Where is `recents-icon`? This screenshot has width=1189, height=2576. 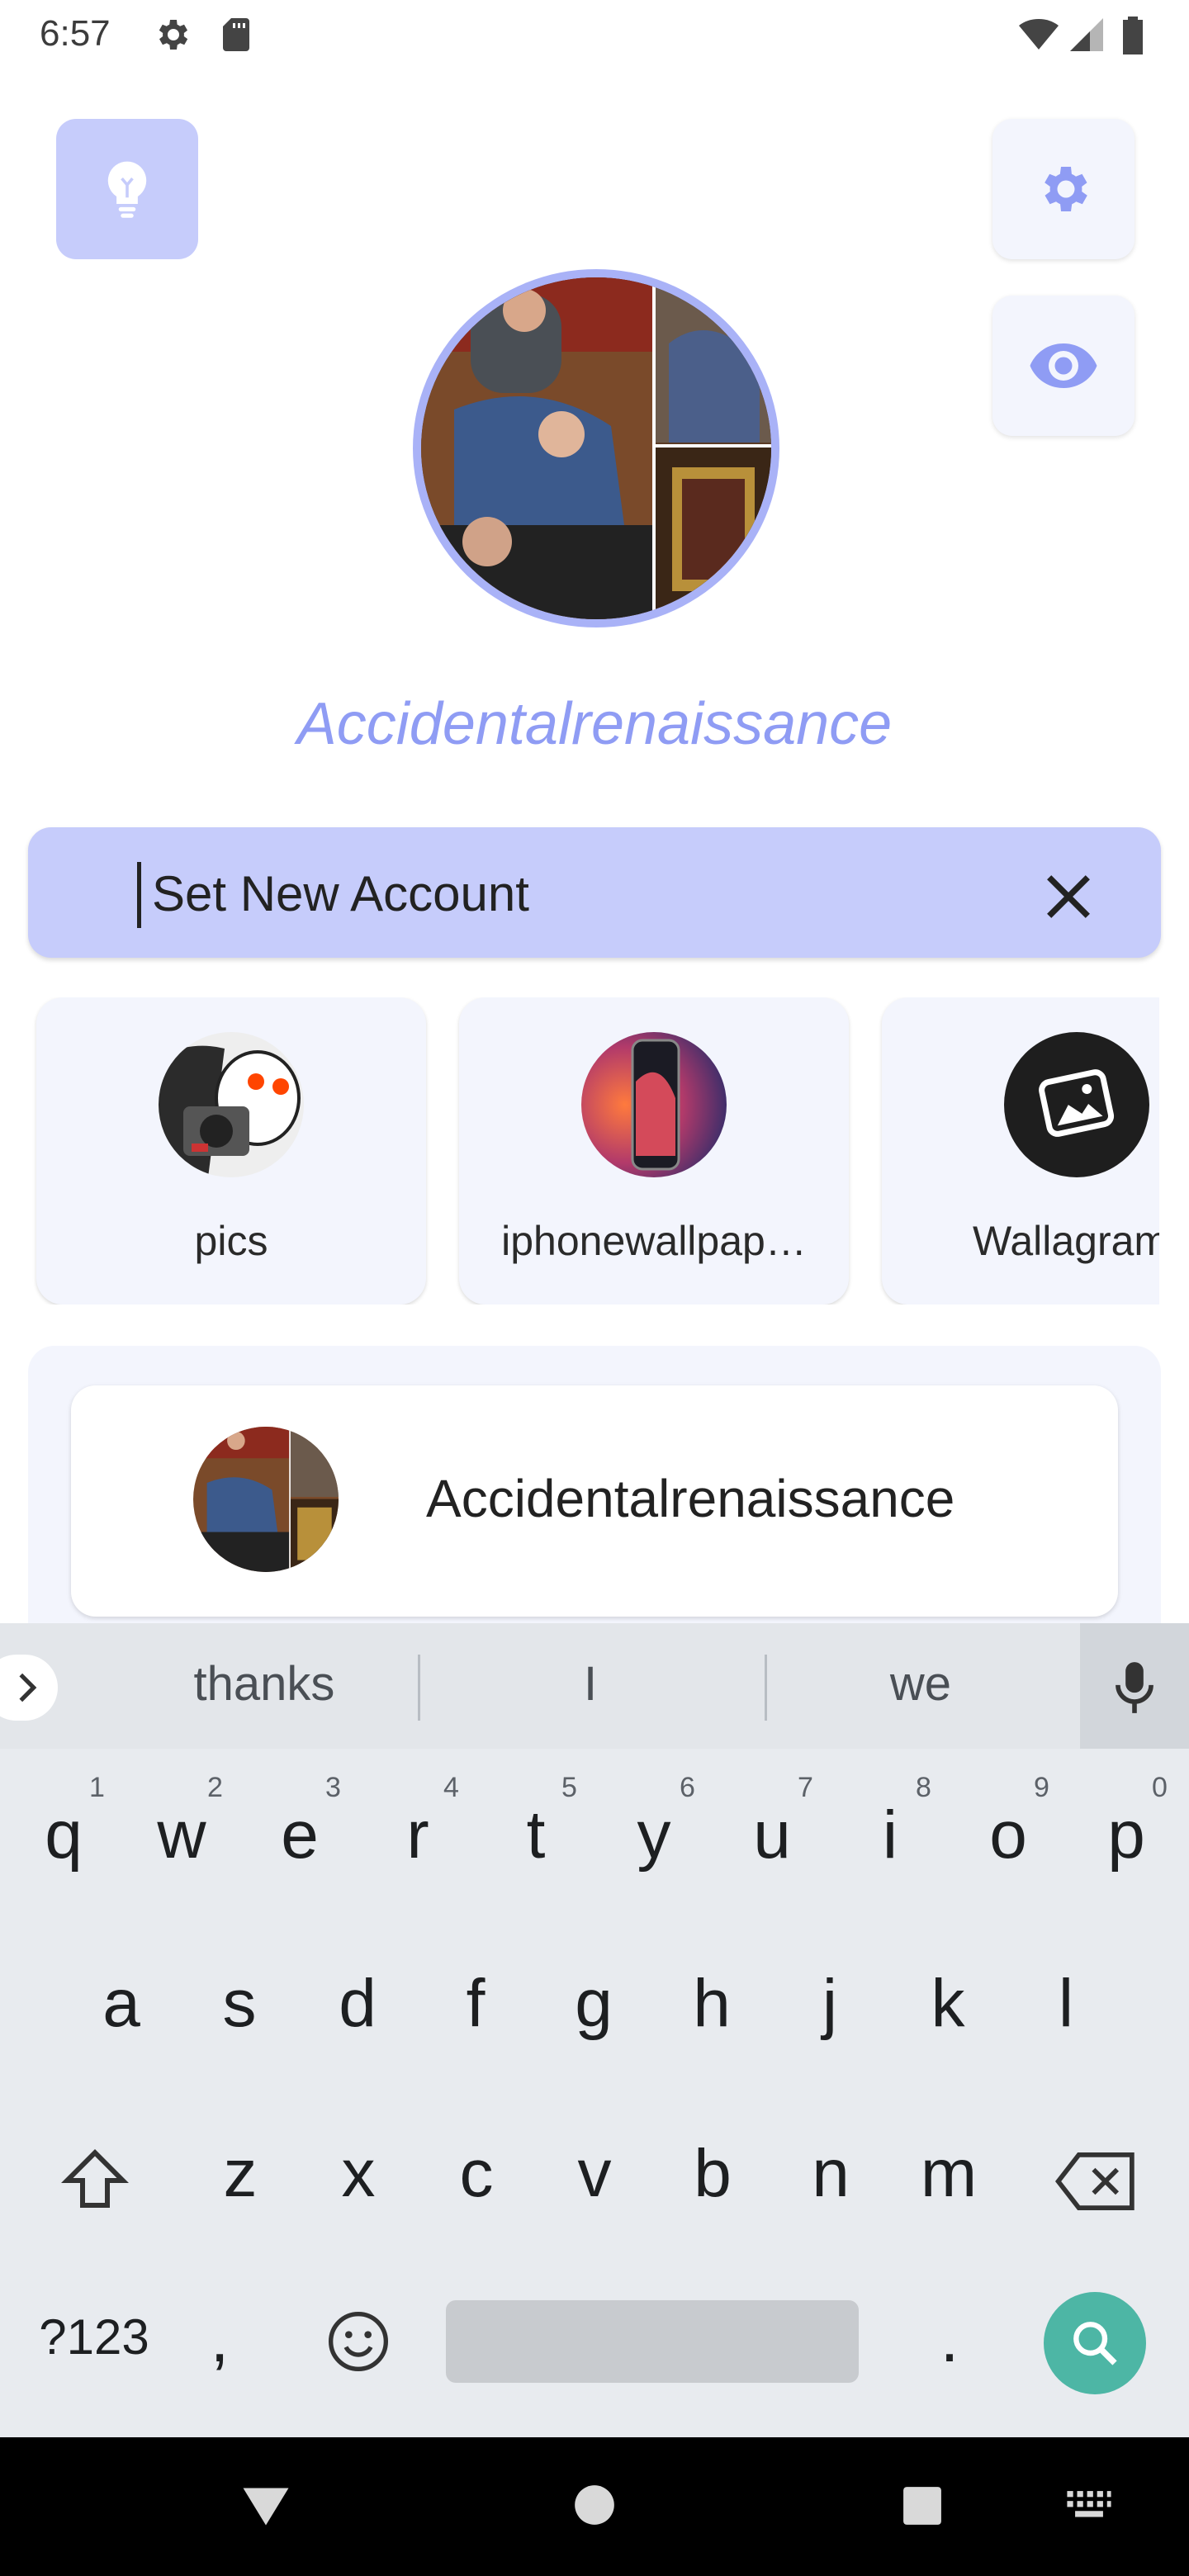 recents-icon is located at coordinates (922, 2505).